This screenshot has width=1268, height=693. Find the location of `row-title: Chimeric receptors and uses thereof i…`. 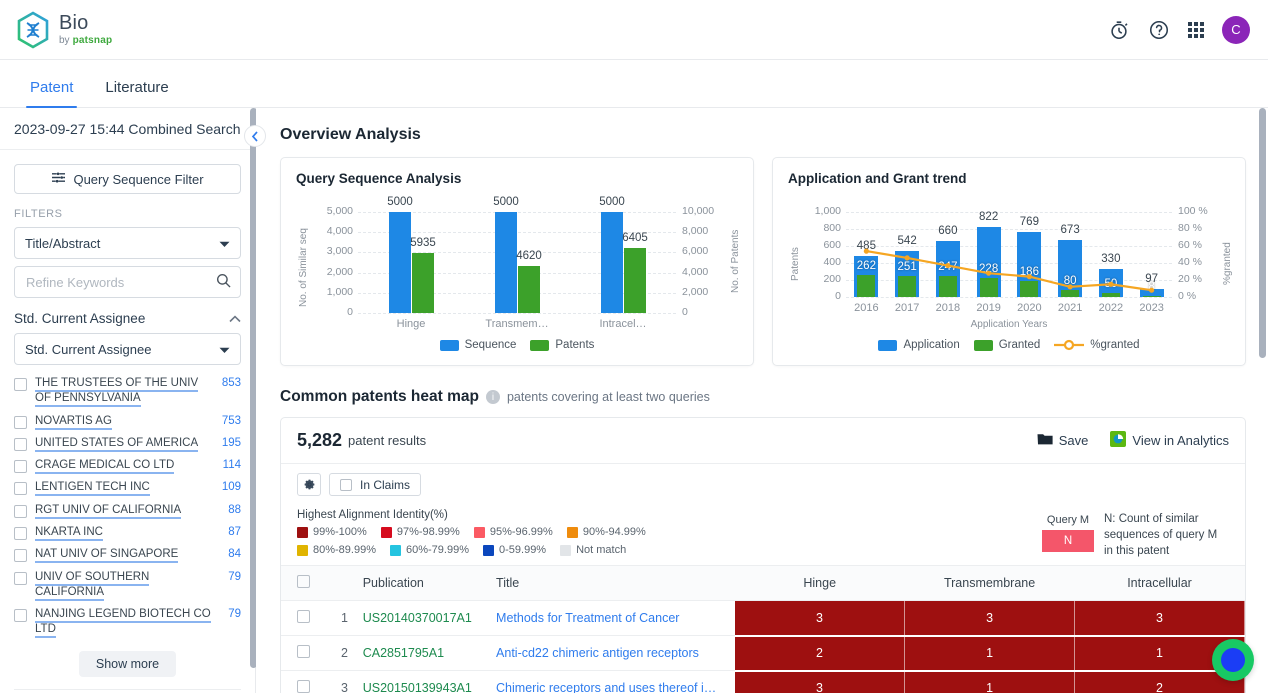

row-title: Chimeric receptors and uses thereof i… is located at coordinates (615, 681).